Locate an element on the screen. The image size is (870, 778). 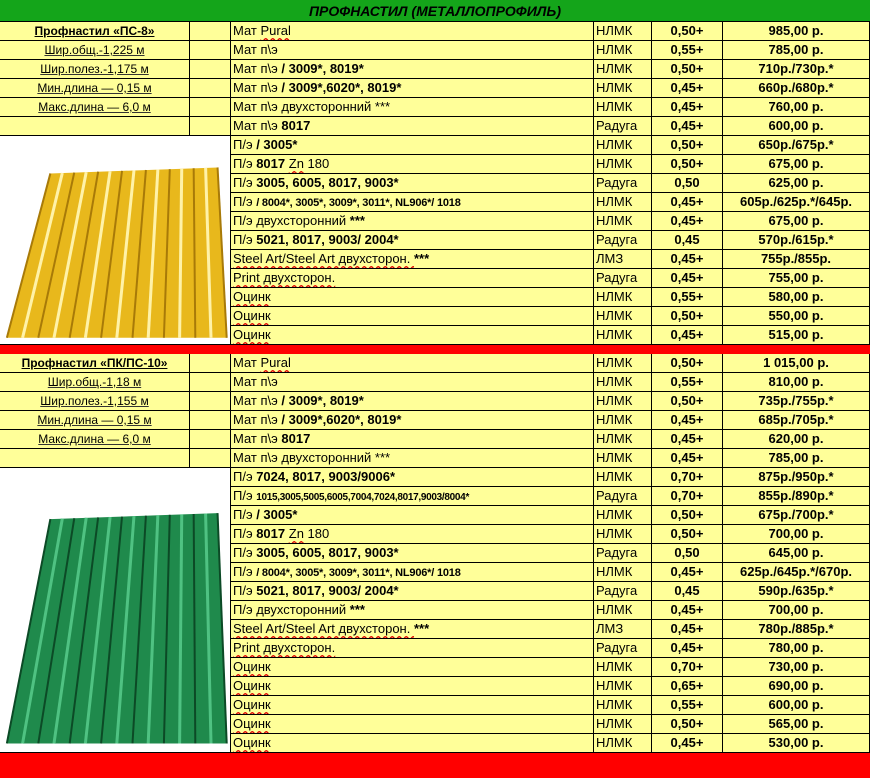
vendor-cell: ЛМЗ is located at coordinates (623, 259).